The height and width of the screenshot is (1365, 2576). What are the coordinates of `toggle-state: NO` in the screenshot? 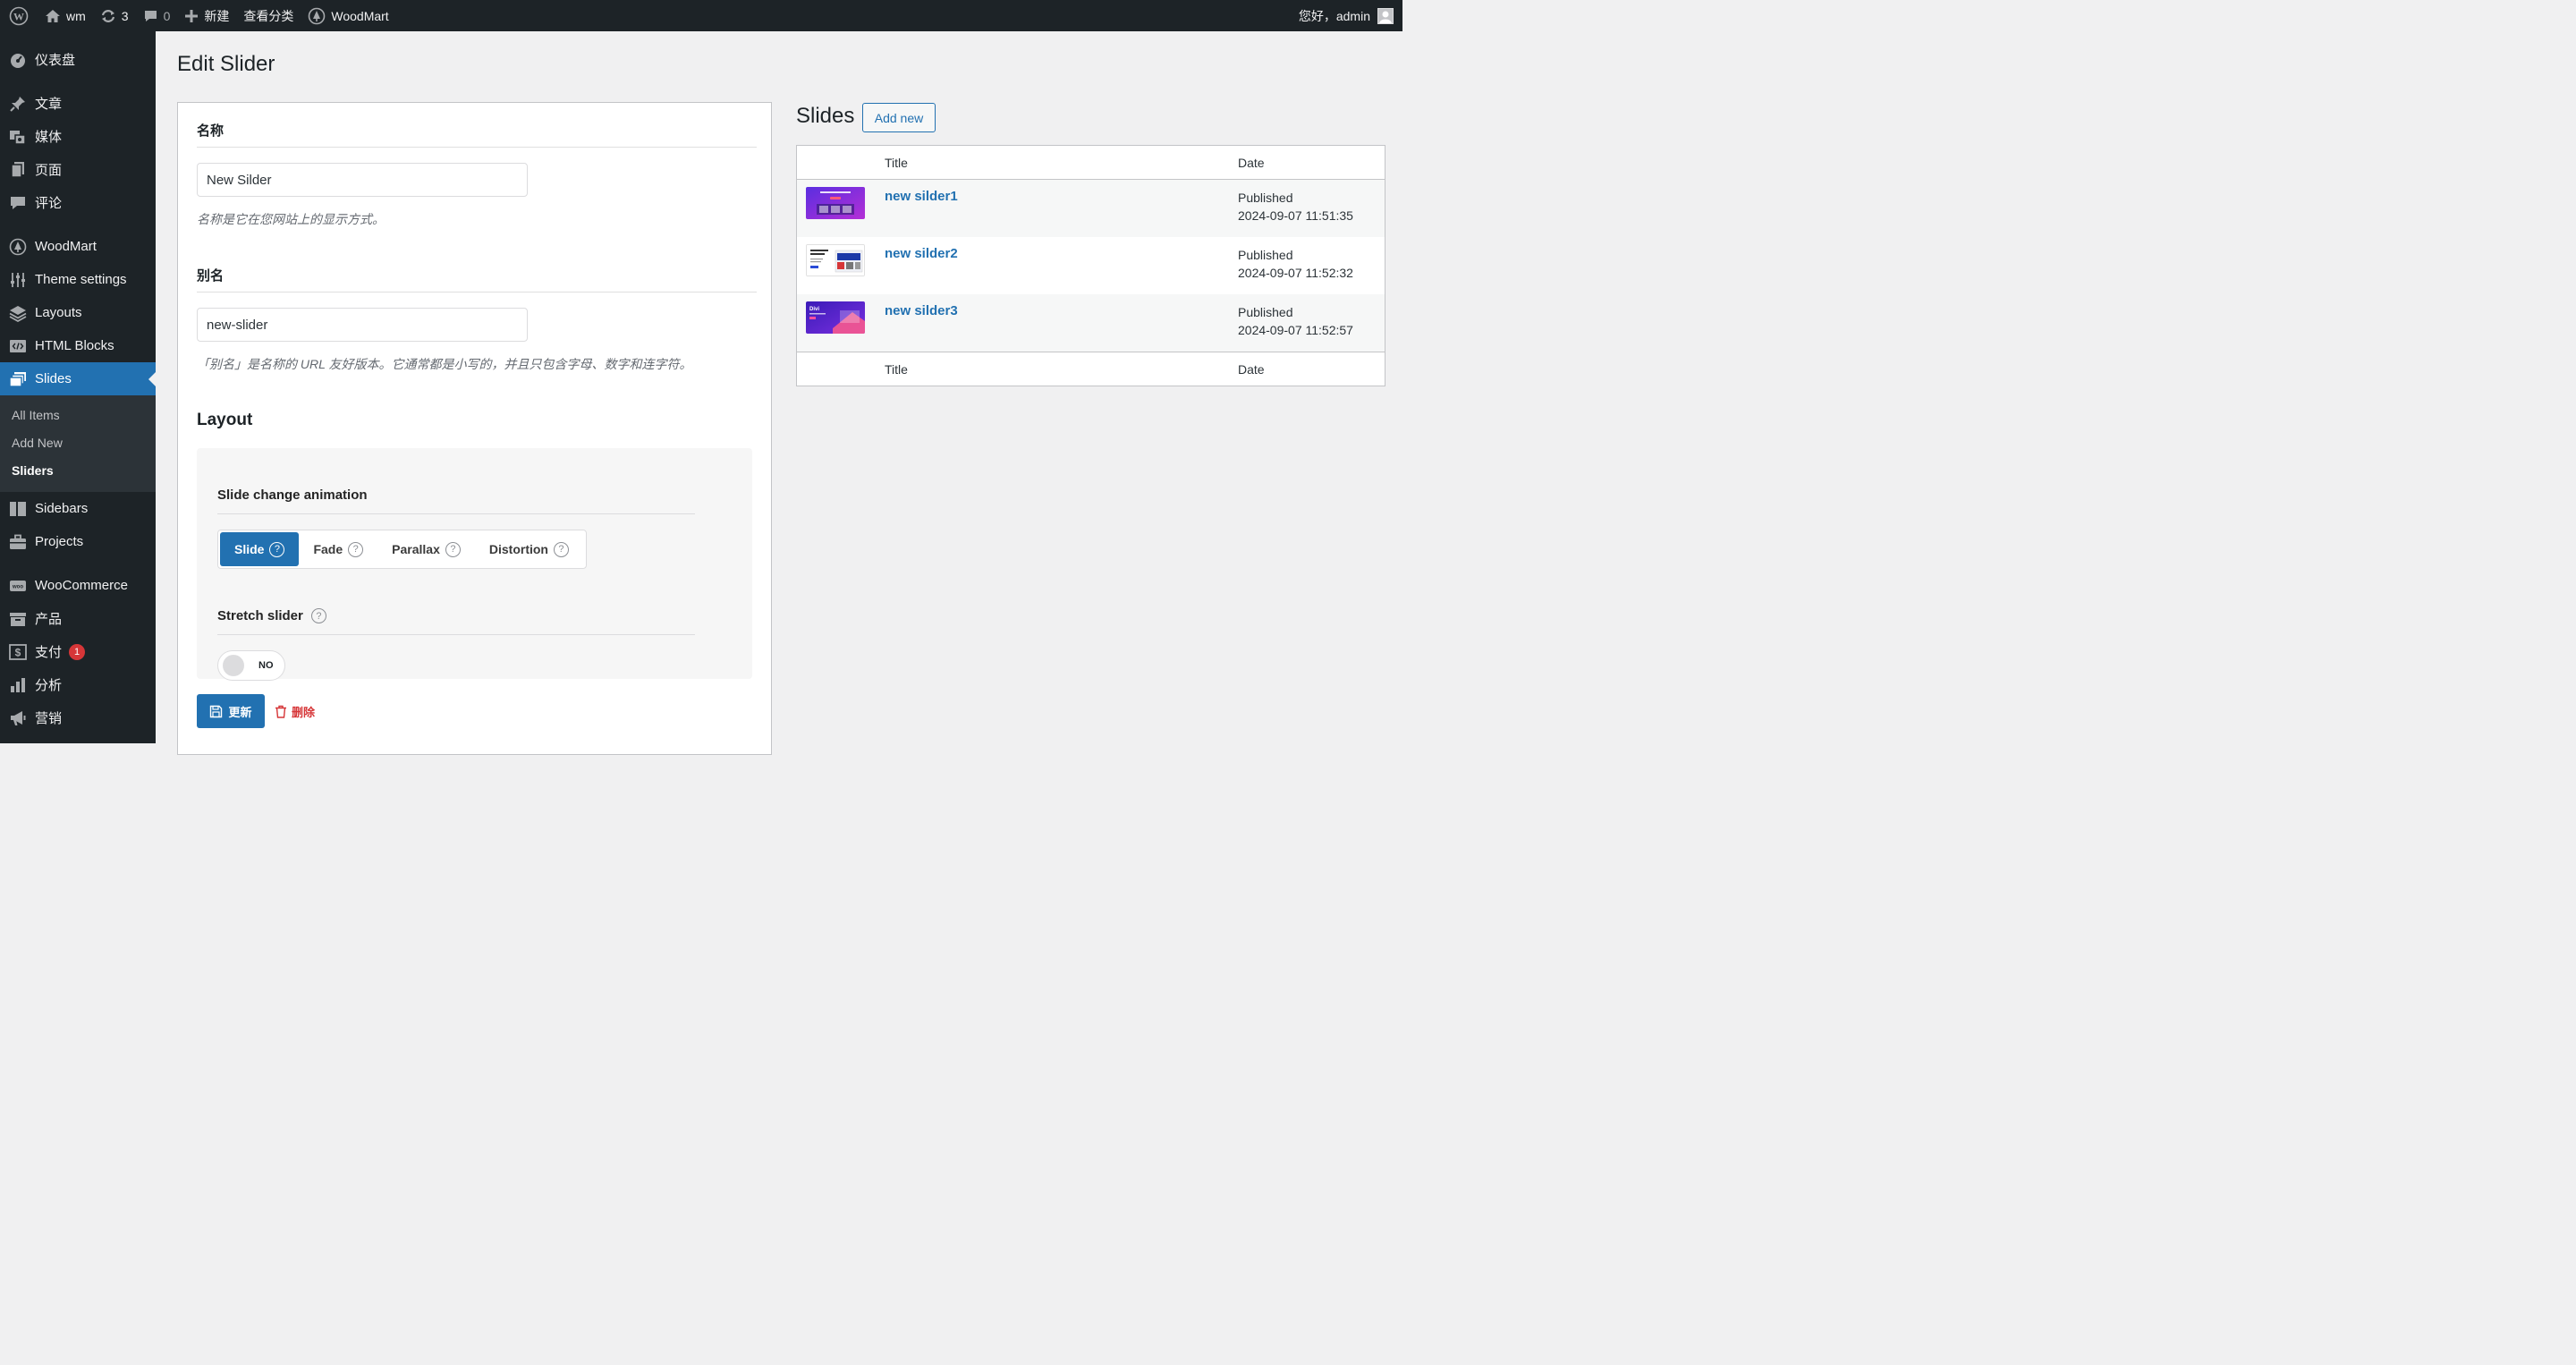 It's located at (266, 665).